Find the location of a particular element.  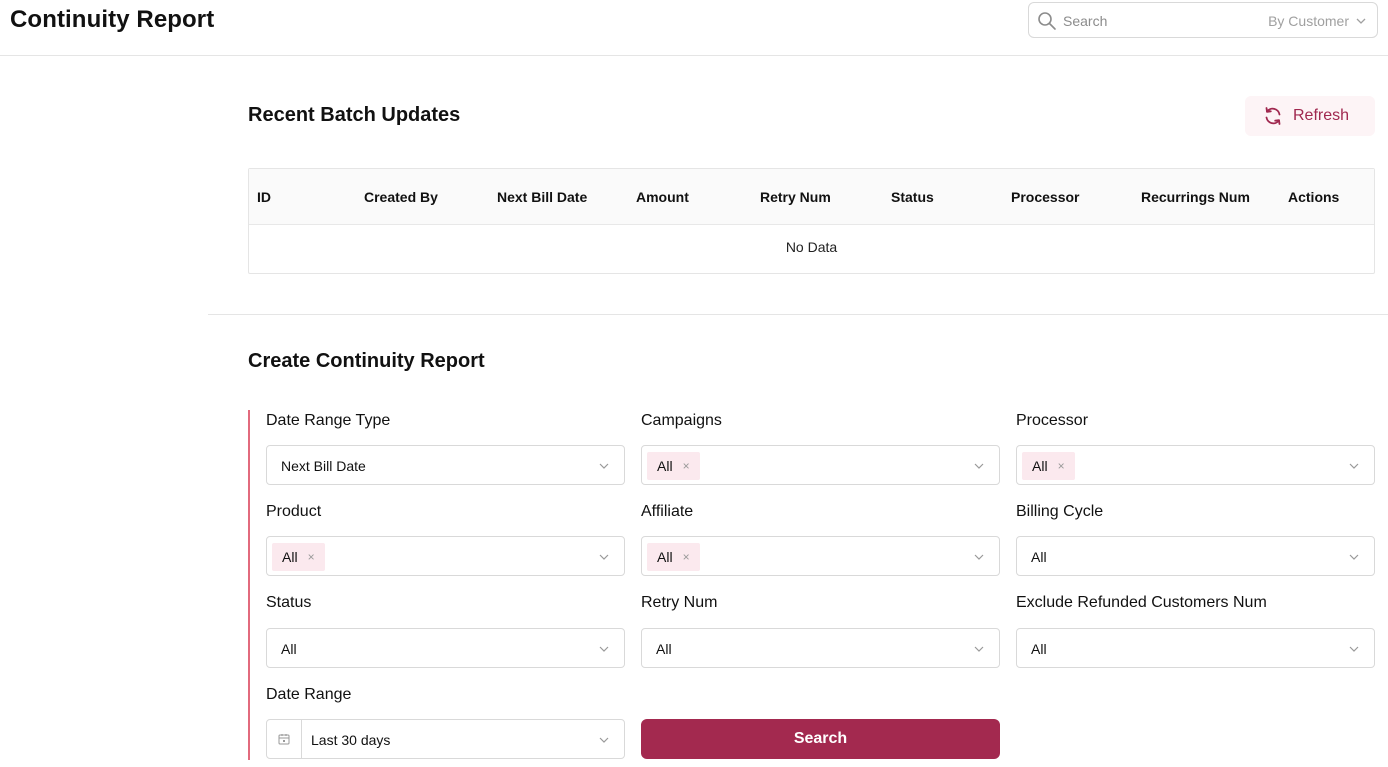

column-recurrings-num: Recurrings Num is located at coordinates (1195, 197).